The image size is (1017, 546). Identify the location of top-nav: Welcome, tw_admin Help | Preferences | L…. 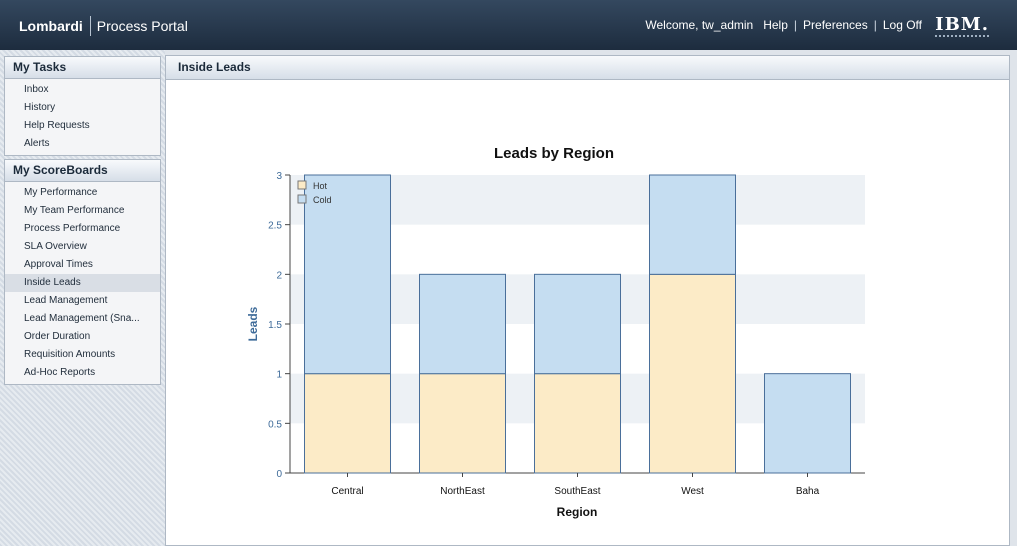
(783, 25).